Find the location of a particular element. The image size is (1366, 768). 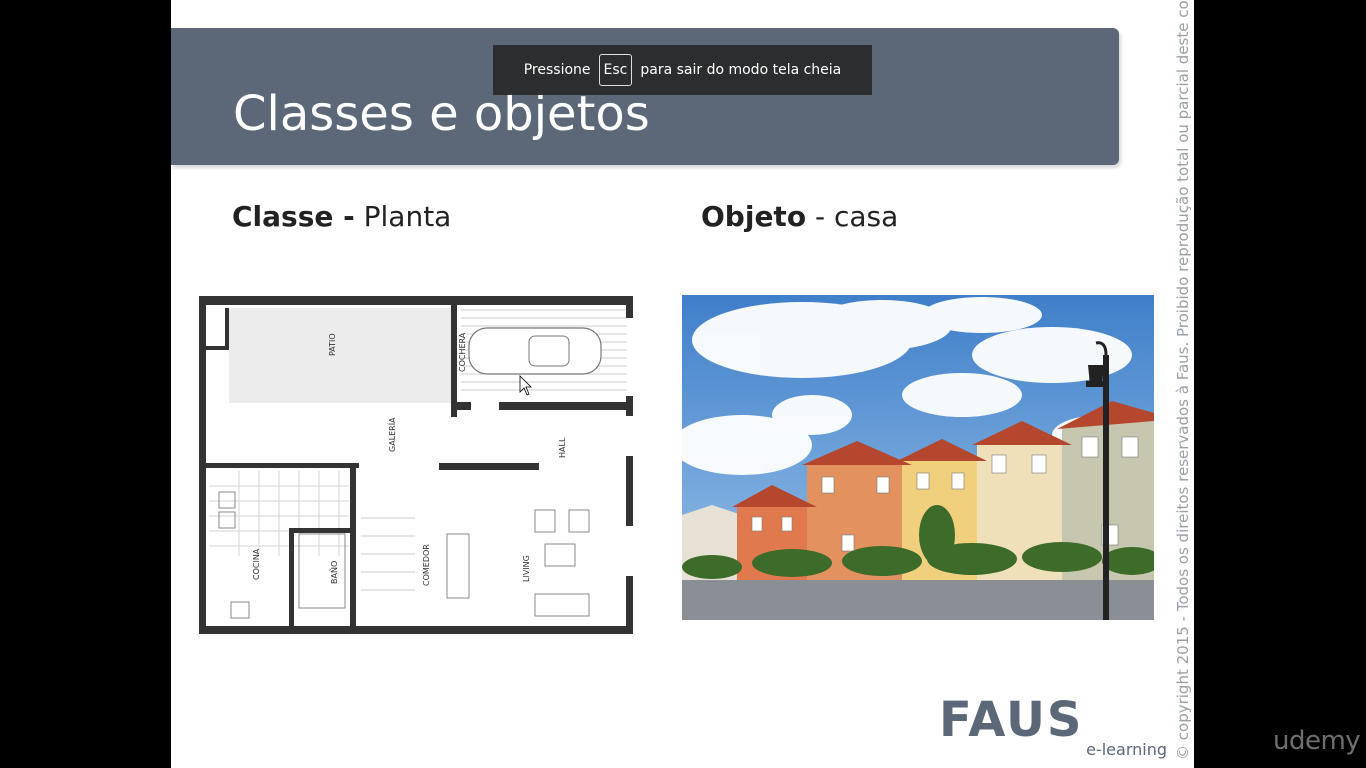

object-heading-bold: Objeto is located at coordinates (754, 216).